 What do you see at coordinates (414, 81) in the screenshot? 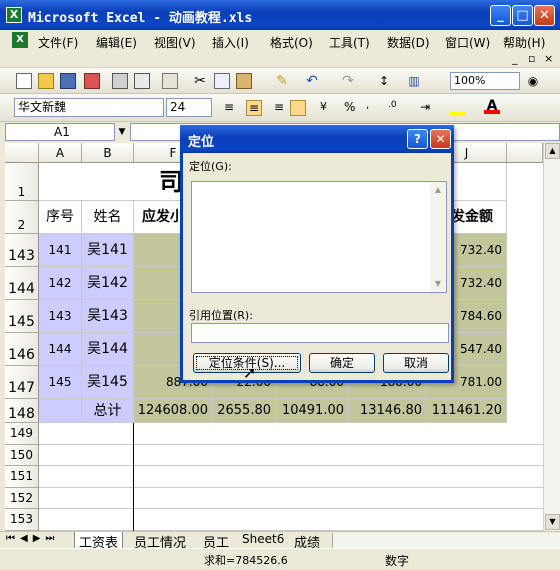
I see `chart-wizard-icon: ▥` at bounding box center [414, 81].